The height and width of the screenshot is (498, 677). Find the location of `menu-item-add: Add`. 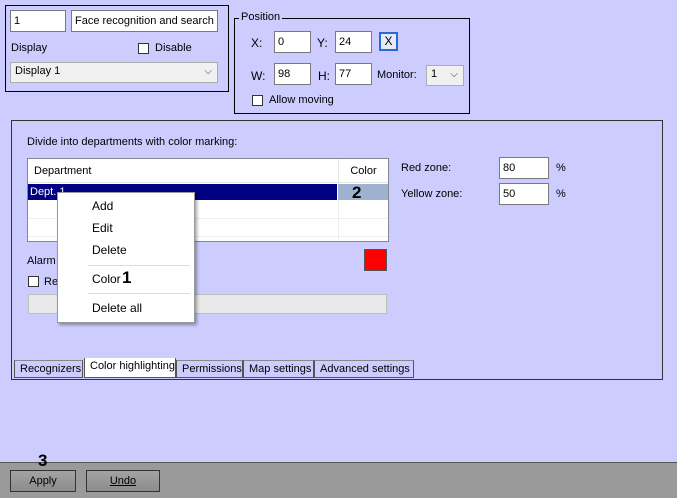

menu-item-add: Add is located at coordinates (126, 206).